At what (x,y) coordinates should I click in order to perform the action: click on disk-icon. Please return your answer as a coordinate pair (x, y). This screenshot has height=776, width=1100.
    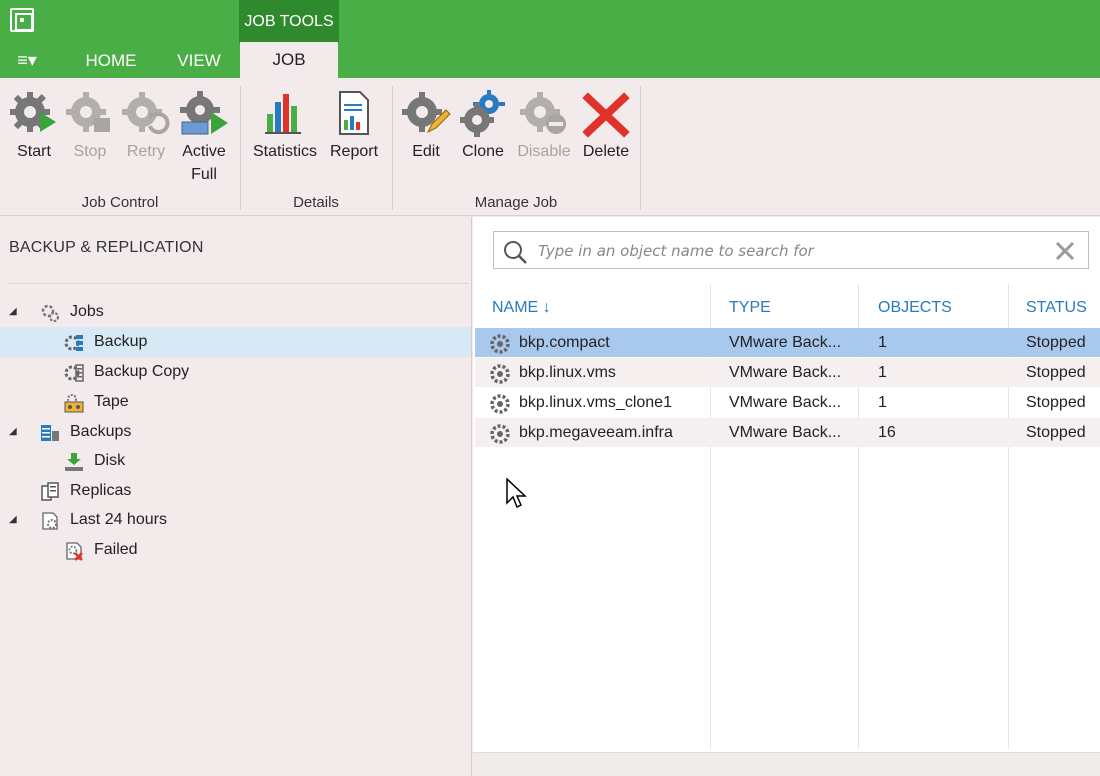
    Looking at the image, I should click on (74, 462).